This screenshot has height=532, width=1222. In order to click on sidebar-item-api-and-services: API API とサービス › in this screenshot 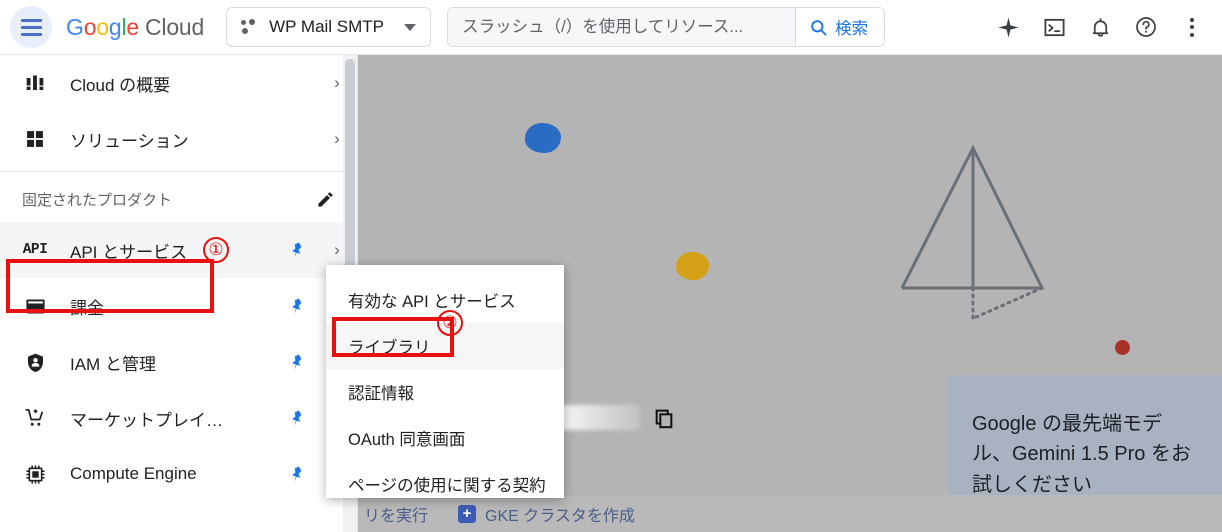, I will do `click(178, 250)`.